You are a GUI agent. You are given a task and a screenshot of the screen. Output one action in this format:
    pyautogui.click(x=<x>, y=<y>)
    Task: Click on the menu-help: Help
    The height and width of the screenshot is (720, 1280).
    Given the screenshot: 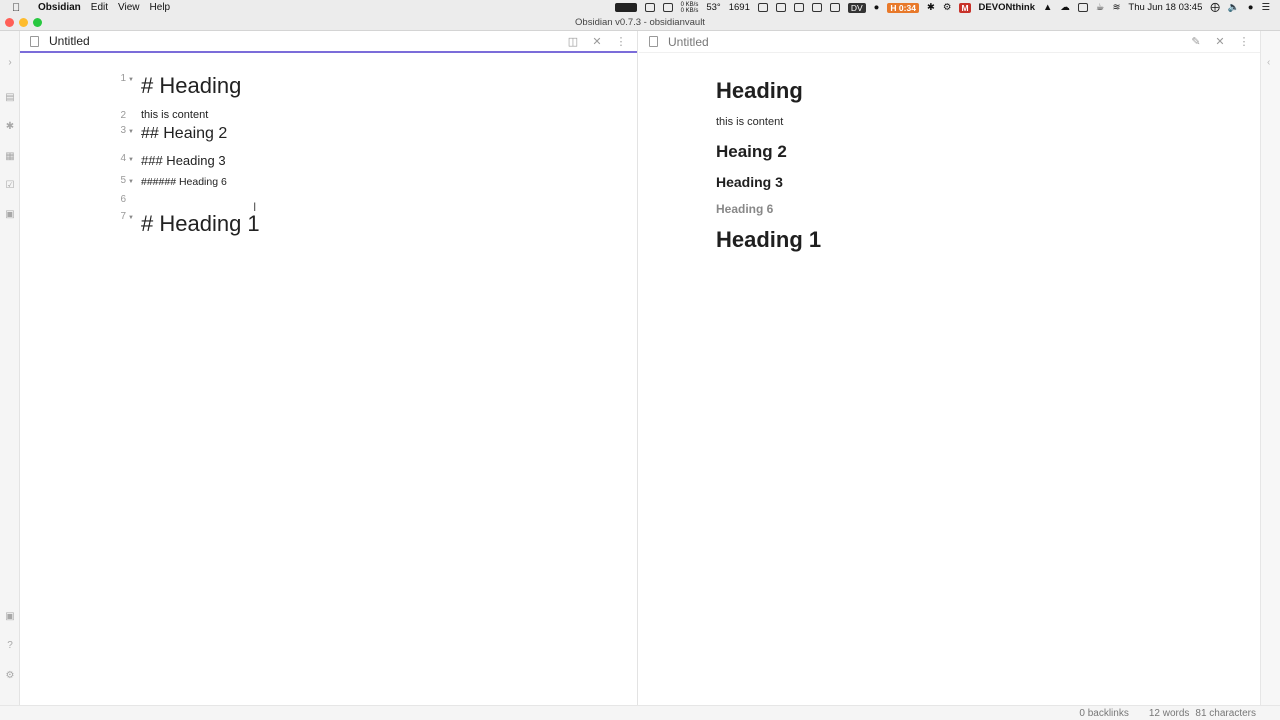 What is the action you would take?
    pyautogui.click(x=160, y=7)
    